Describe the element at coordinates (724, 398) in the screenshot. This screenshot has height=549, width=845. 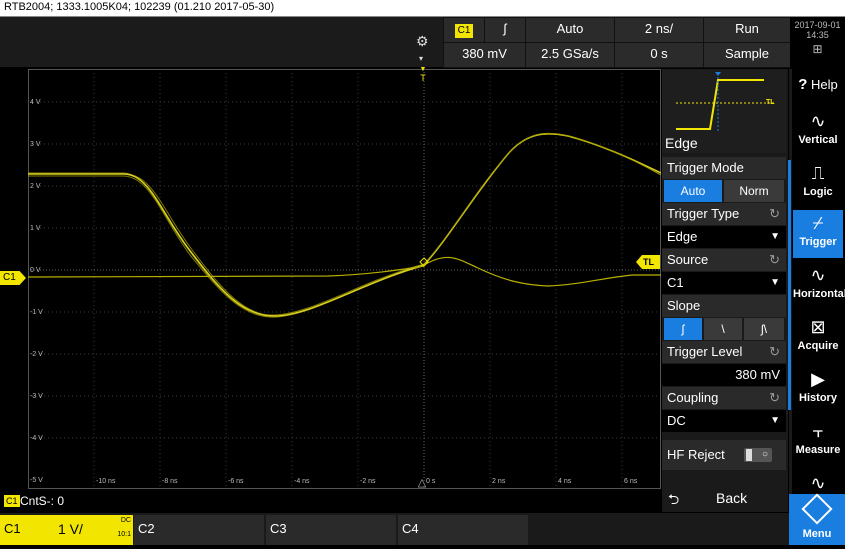
I see `coupling-header: Coupling ↻` at that location.